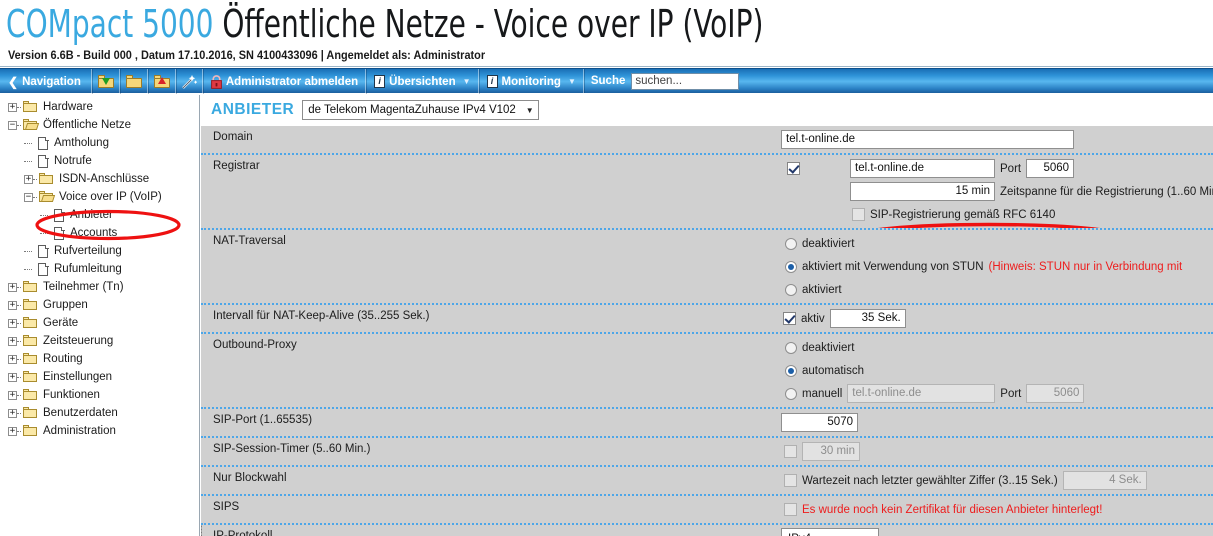 Image resolution: width=1213 pixels, height=536 pixels. Describe the element at coordinates (80, 413) in the screenshot. I see `sidebar-item-label: Benutzerdaten` at that location.